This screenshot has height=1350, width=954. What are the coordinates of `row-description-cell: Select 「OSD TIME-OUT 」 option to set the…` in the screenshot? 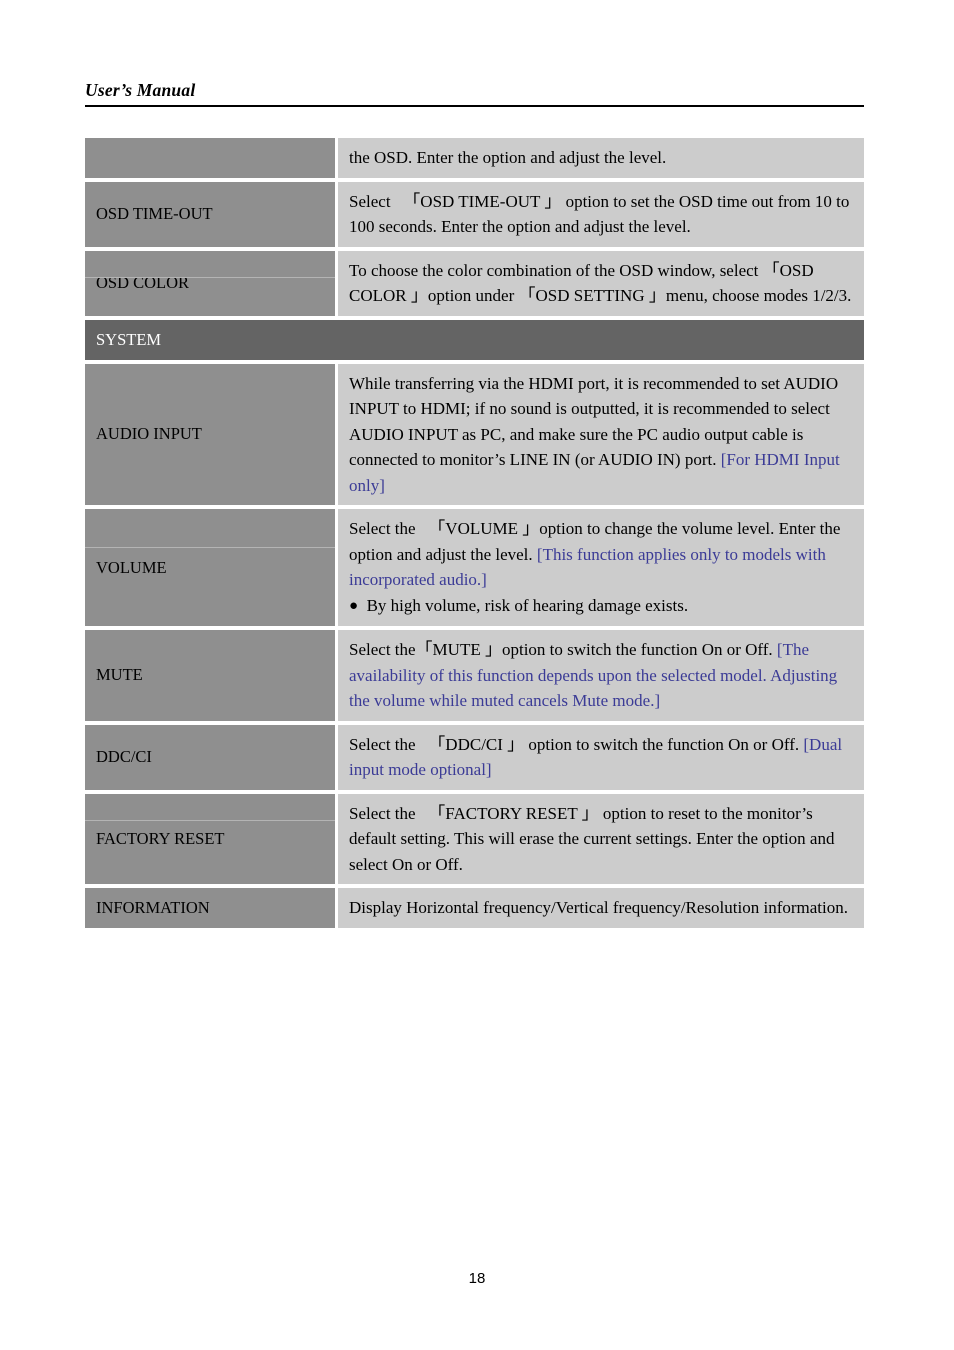 It's located at (601, 214).